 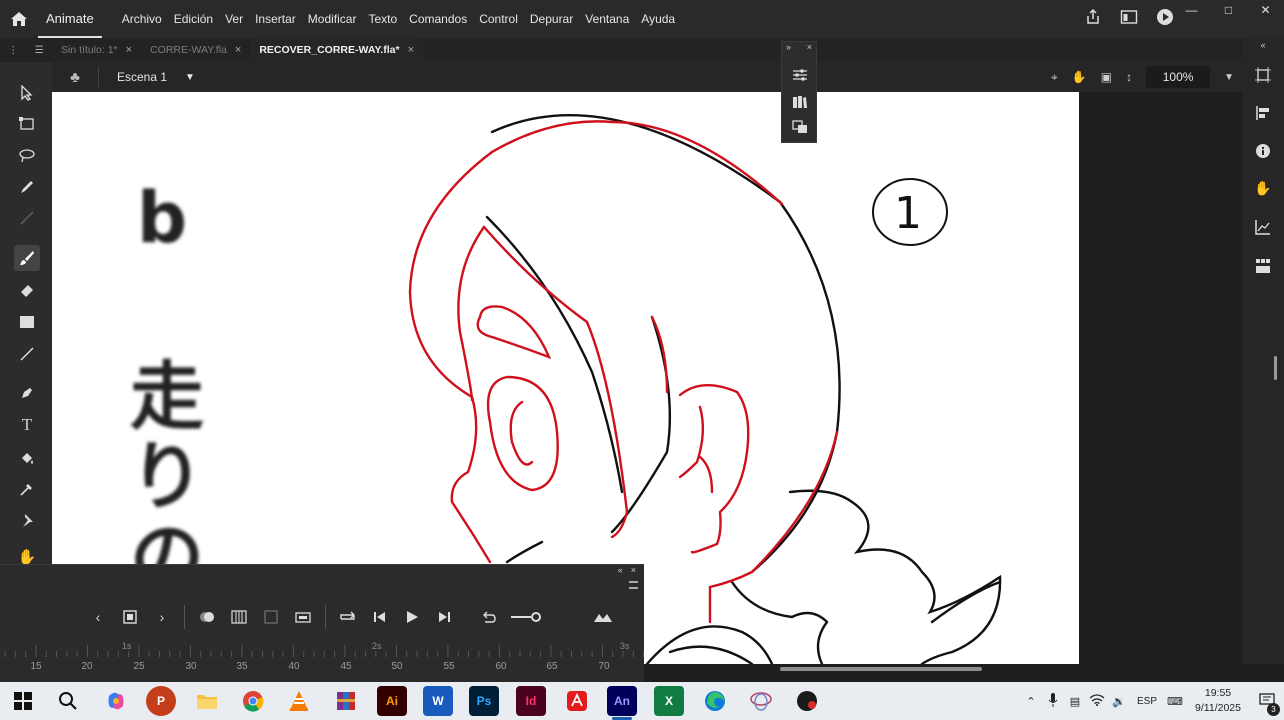 I want to click on asset-warp-icon: ✋, so click(x=1263, y=188).